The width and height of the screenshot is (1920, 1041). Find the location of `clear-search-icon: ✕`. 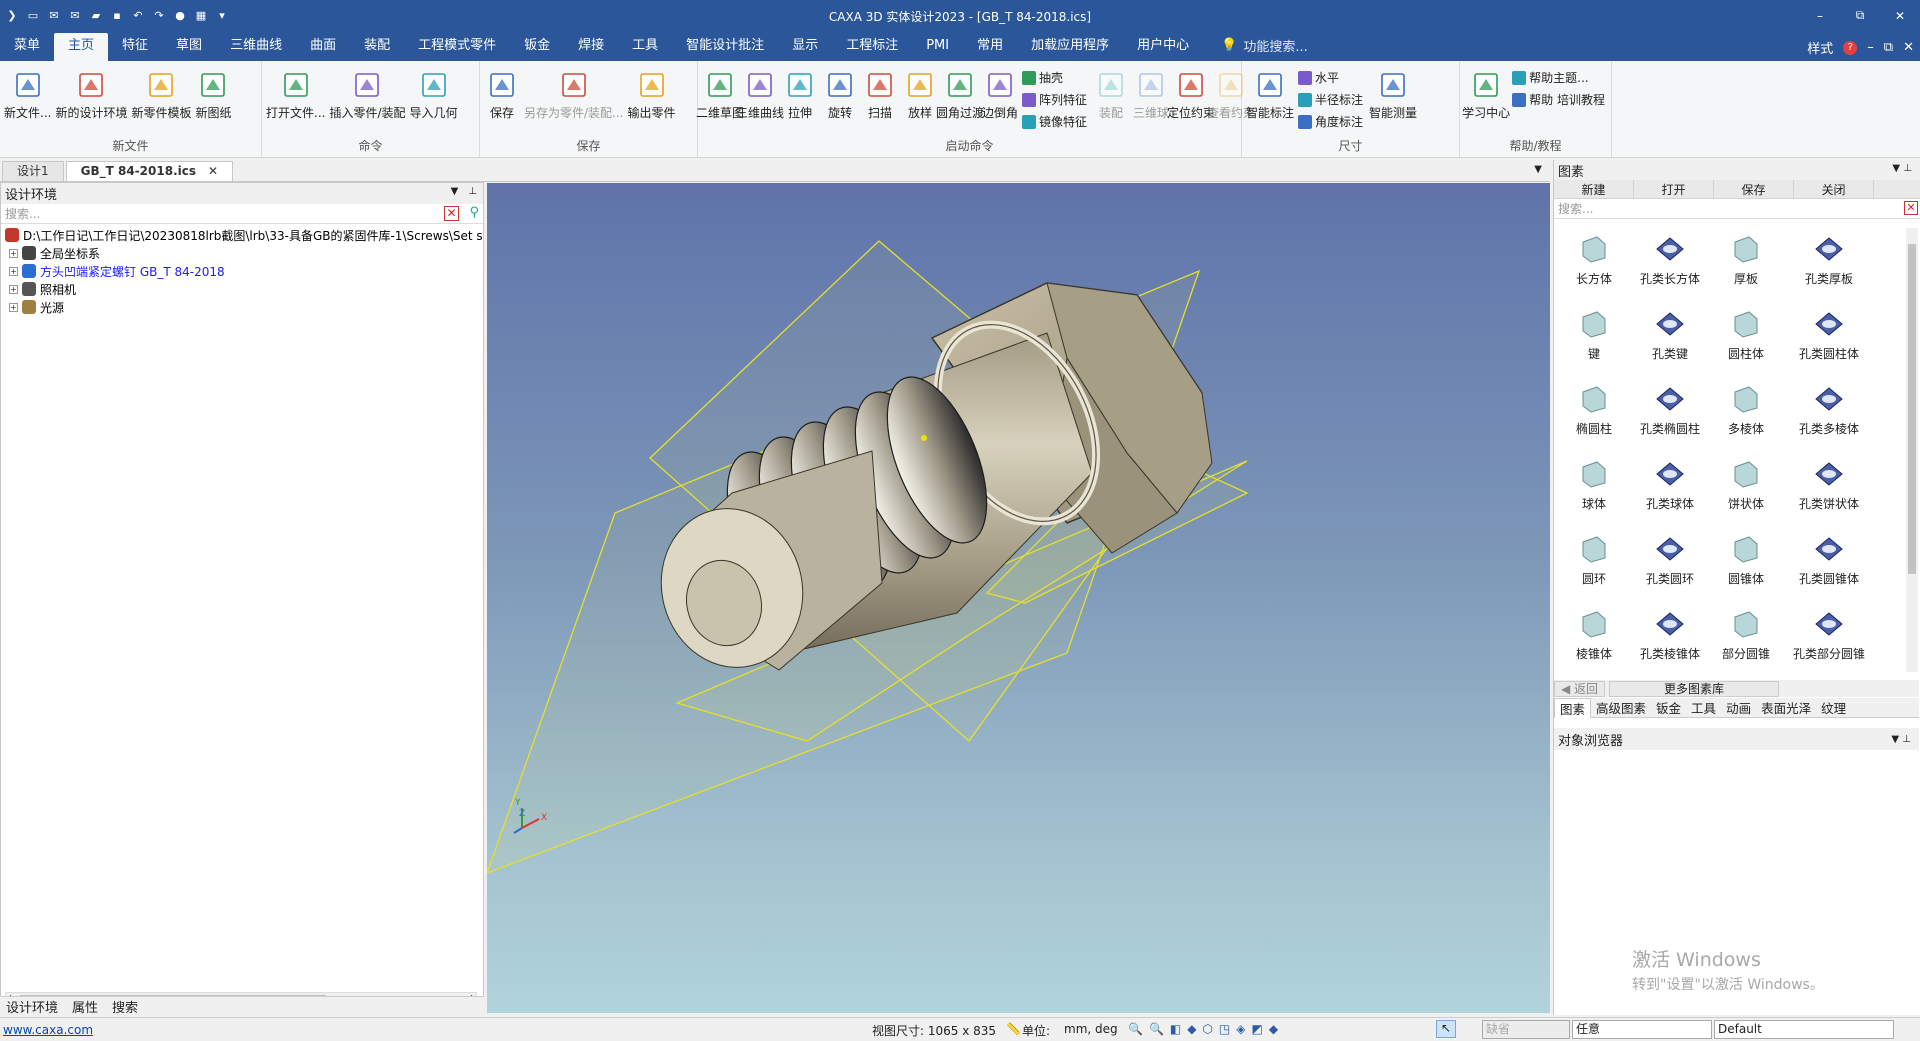

clear-search-icon: ✕ is located at coordinates (451, 213).